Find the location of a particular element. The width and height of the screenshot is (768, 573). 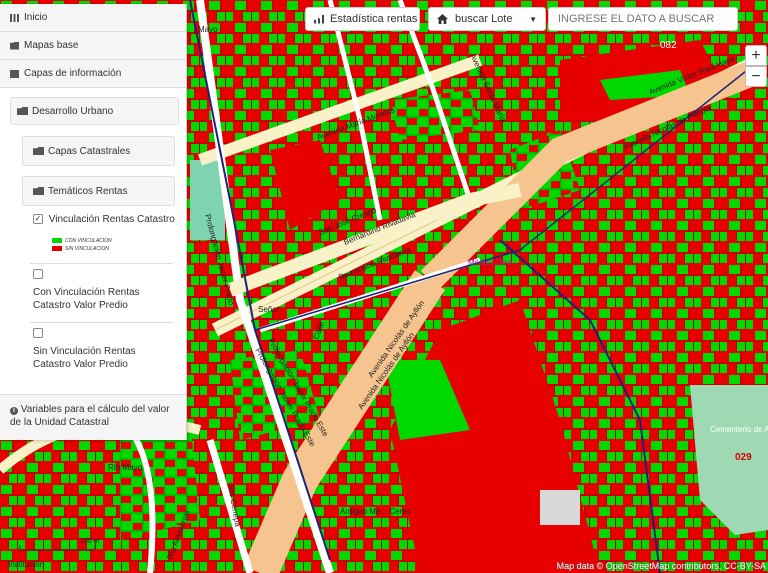

layer-vinculacion-checkbox: ✓ is located at coordinates (38, 219).